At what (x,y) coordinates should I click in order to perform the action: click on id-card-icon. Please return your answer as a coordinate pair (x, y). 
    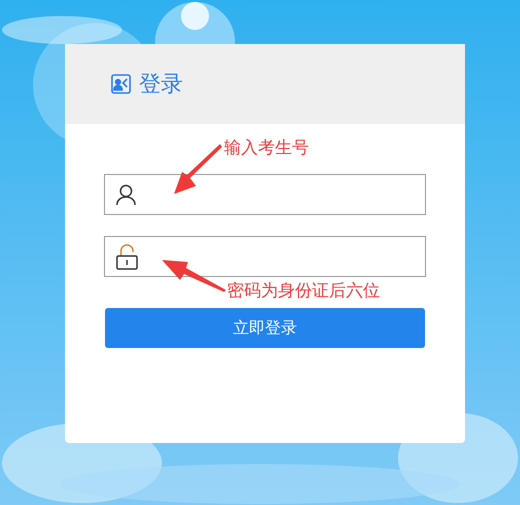
    Looking at the image, I should click on (121, 84).